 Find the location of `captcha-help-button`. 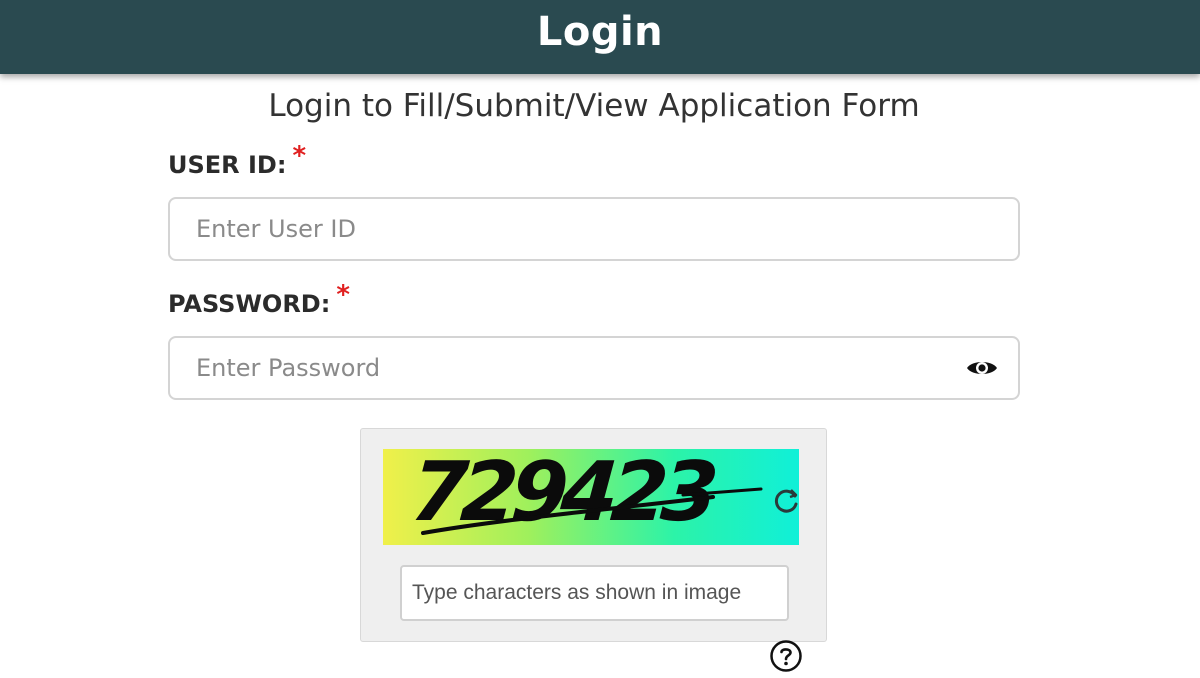

captcha-help-button is located at coordinates (786, 656).